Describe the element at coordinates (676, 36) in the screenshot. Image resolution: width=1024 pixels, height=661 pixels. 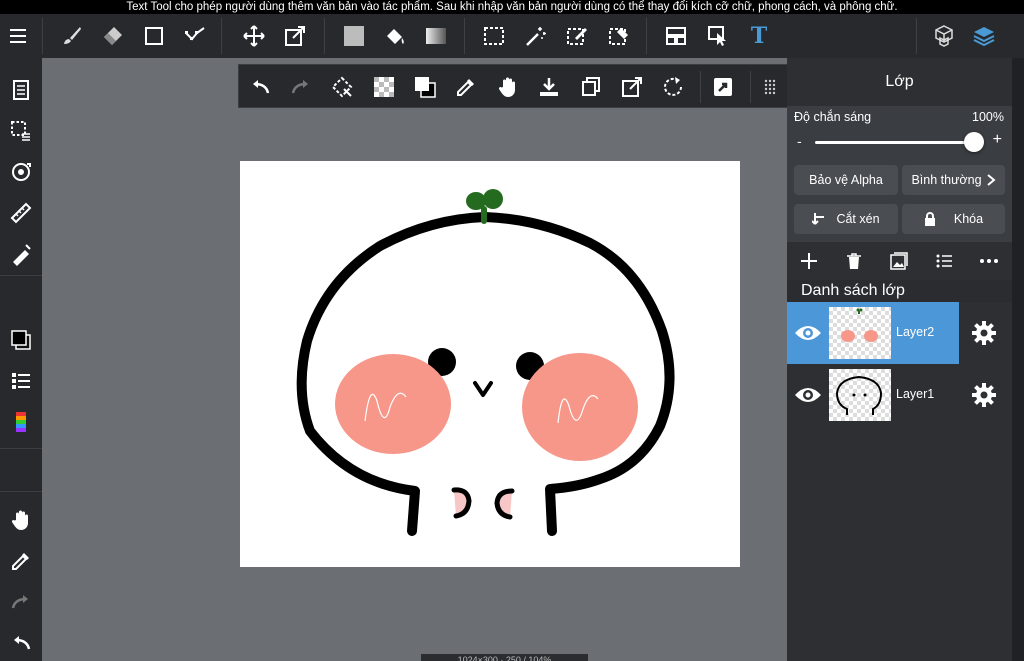
I see `frame-divider-icon` at that location.